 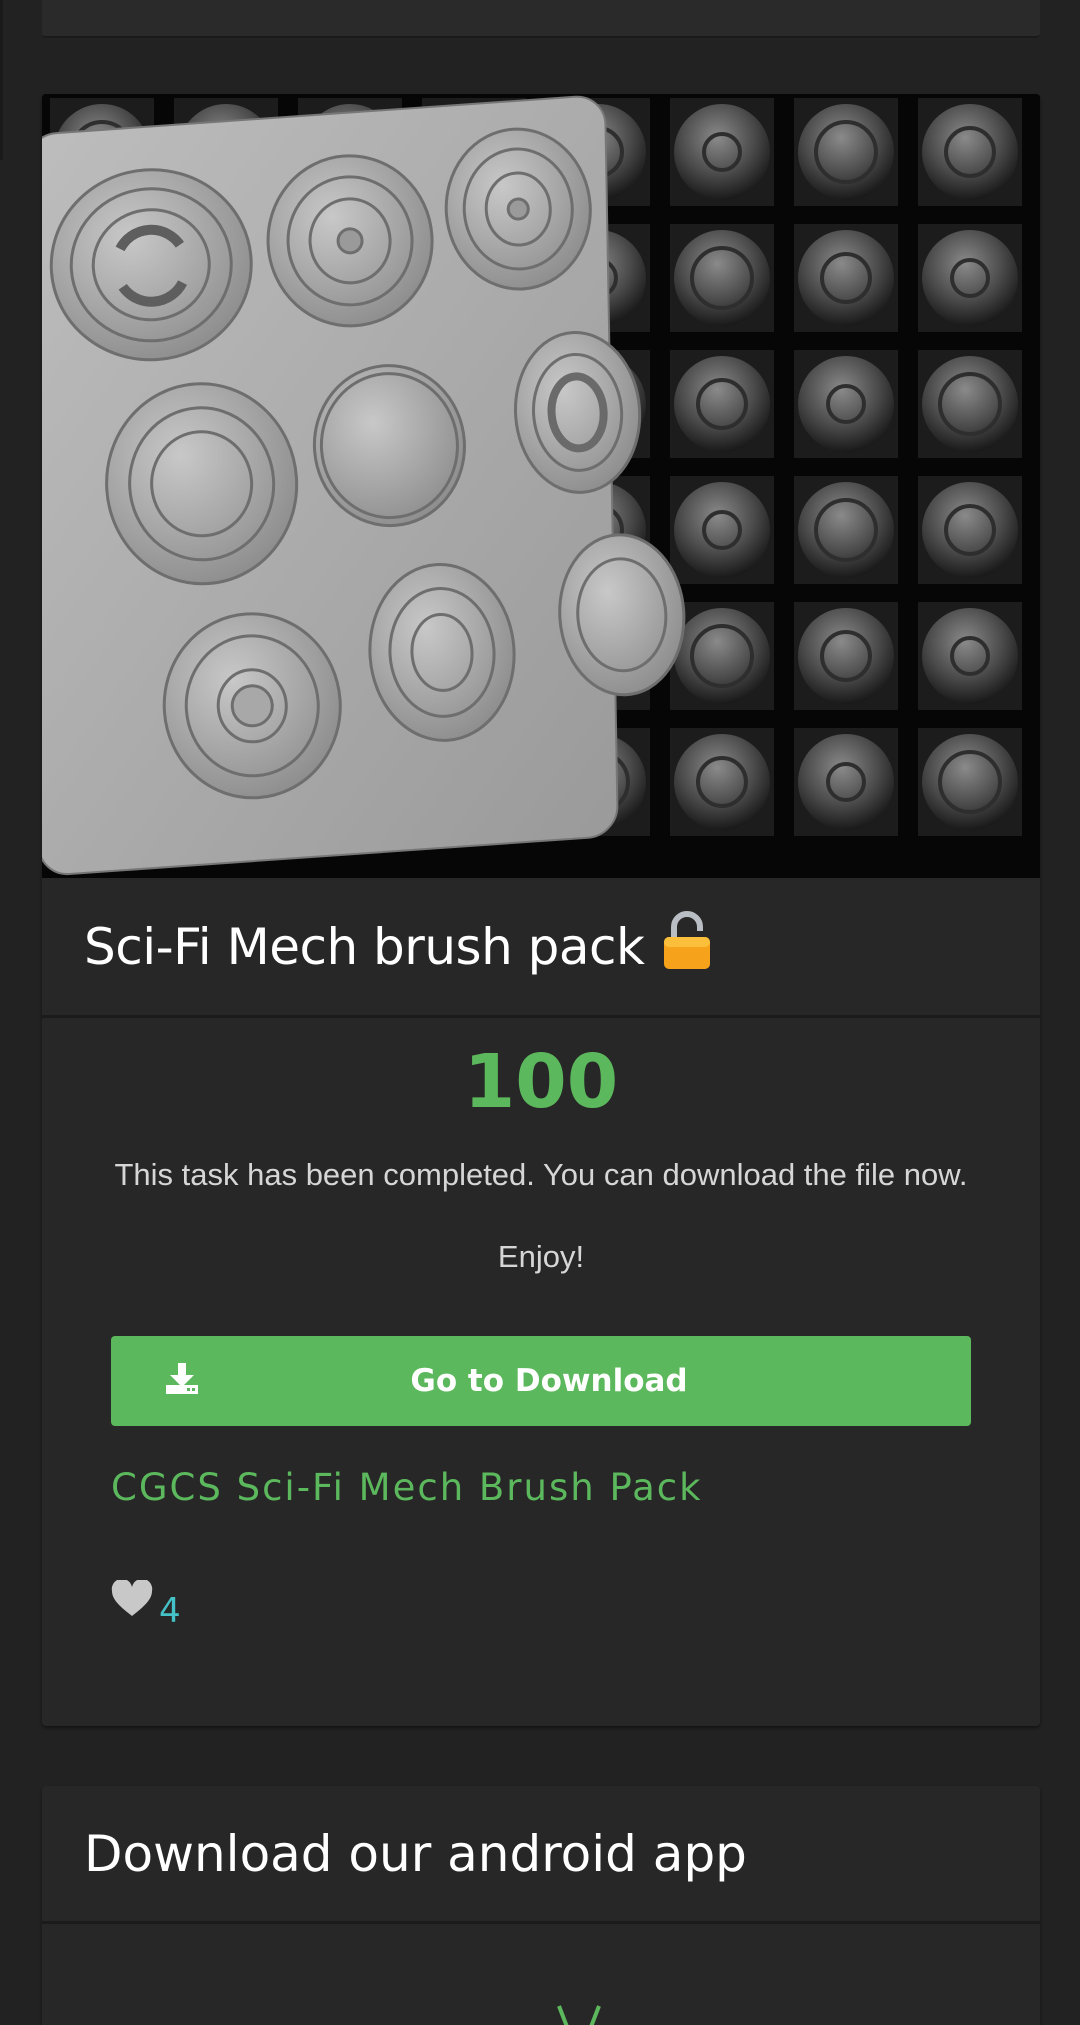 I want to click on android-app-card: Download our android app, so click(x=541, y=1905).